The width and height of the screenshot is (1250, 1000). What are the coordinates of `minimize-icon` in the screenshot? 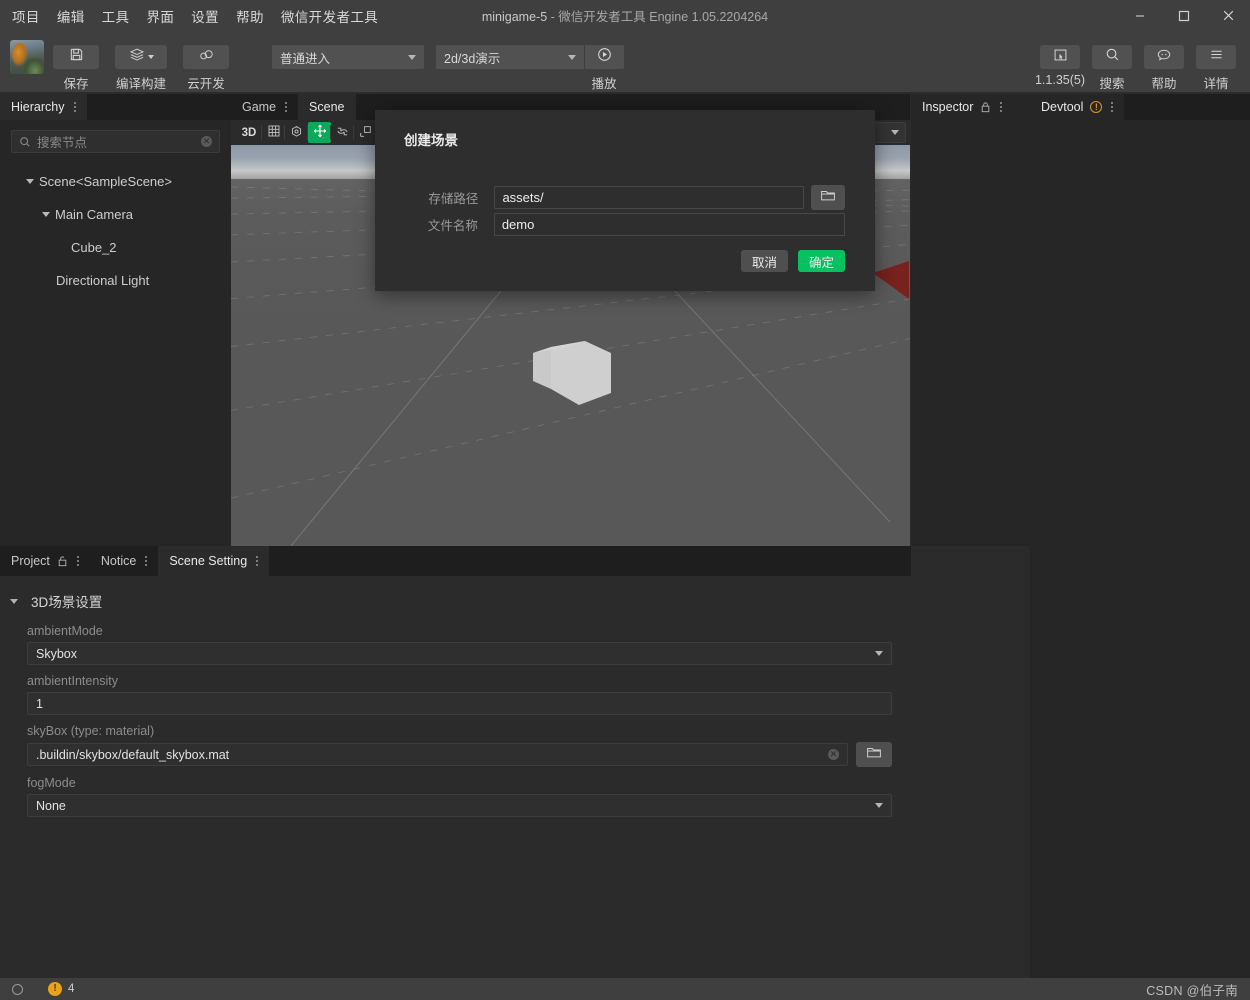 It's located at (1140, 16).